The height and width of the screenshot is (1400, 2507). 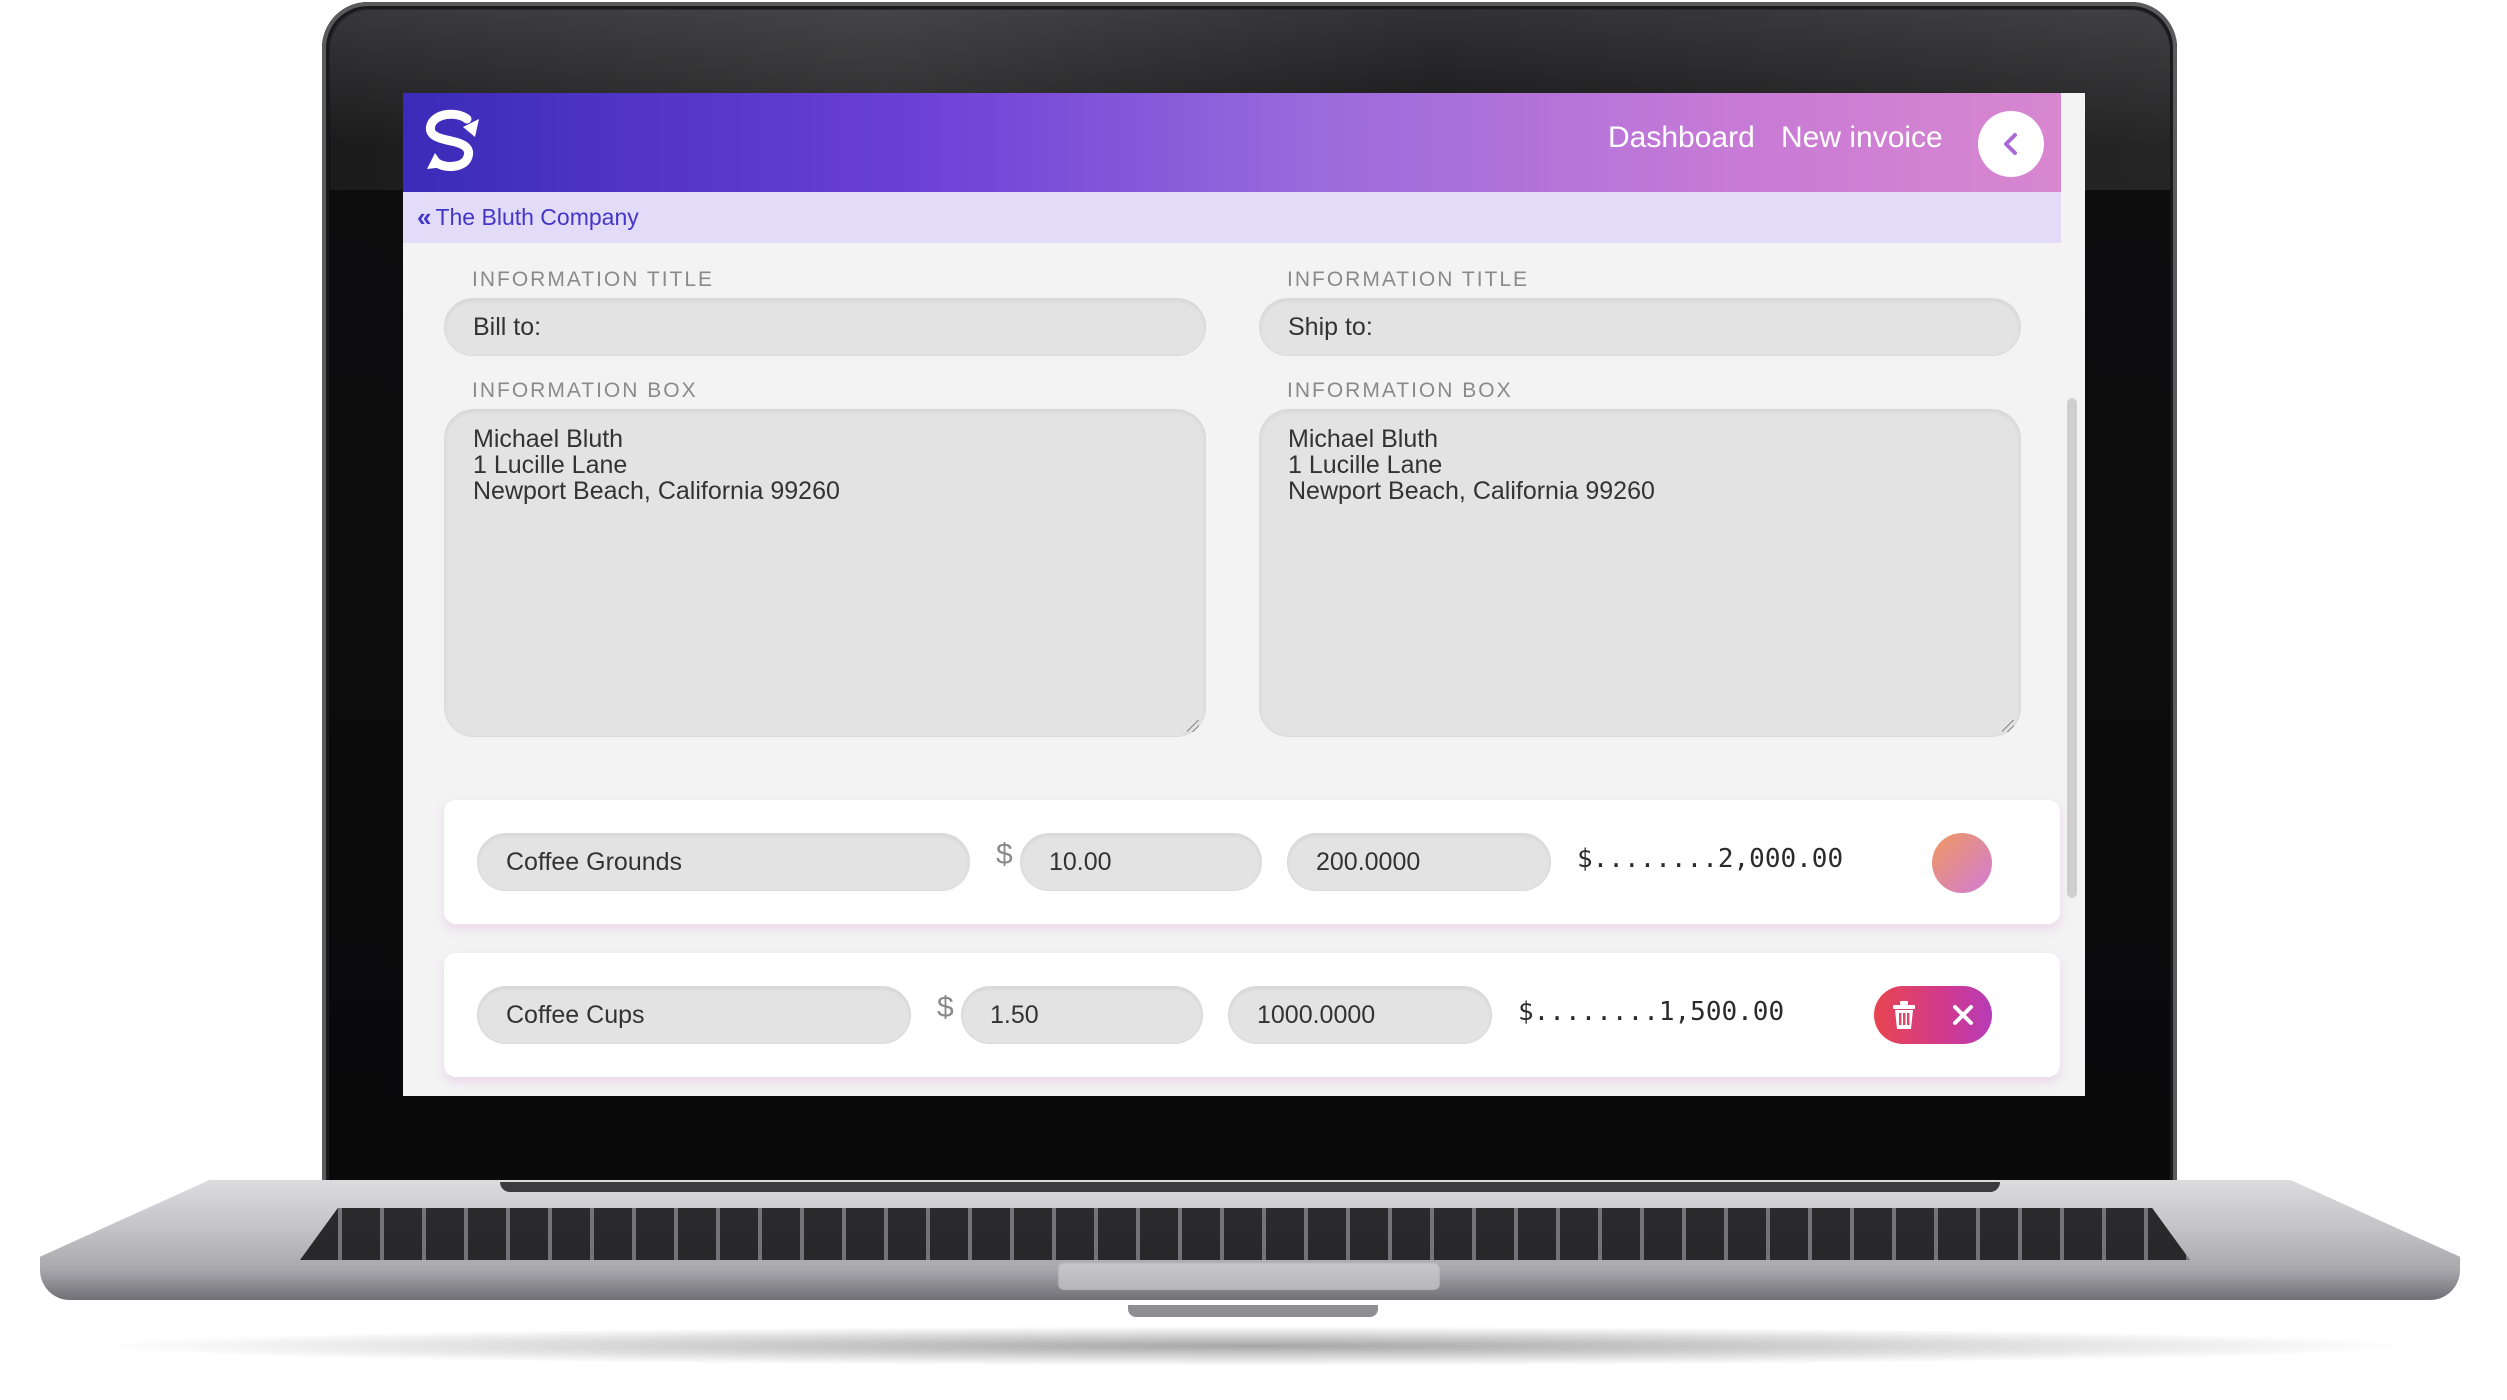 What do you see at coordinates (1365, 465) in the screenshot?
I see `ship-line-2: 1 Lucille Lane` at bounding box center [1365, 465].